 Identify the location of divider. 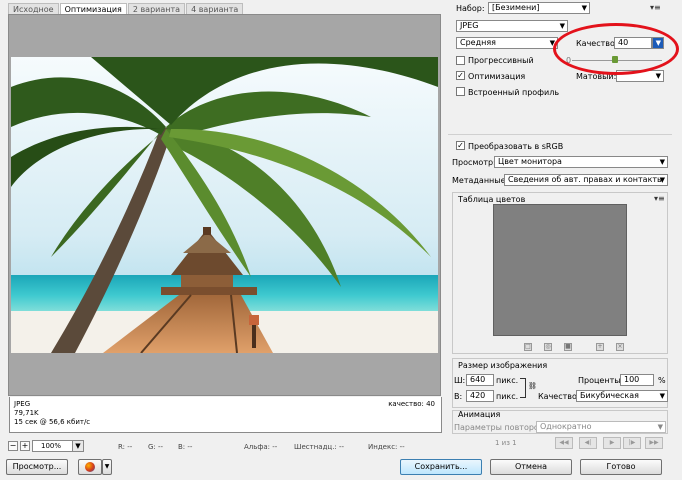
(560, 134).